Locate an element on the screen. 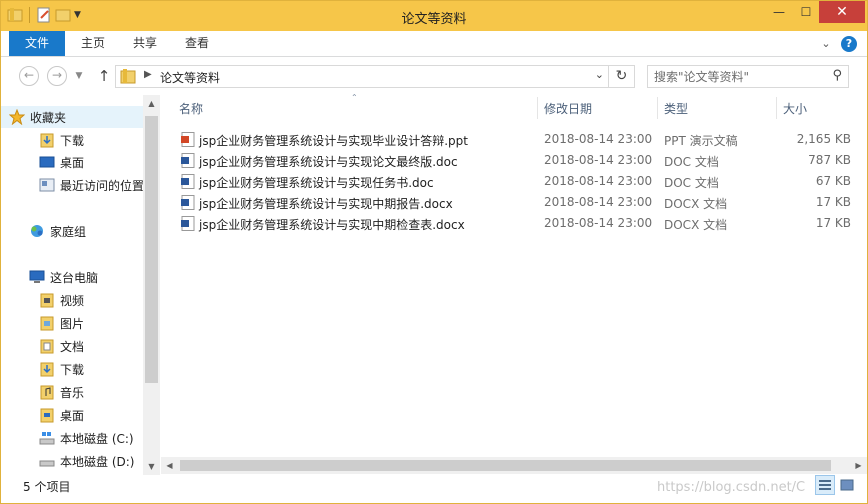 The width and height of the screenshot is (868, 504). nav-music: 音乐 is located at coordinates (72, 392).